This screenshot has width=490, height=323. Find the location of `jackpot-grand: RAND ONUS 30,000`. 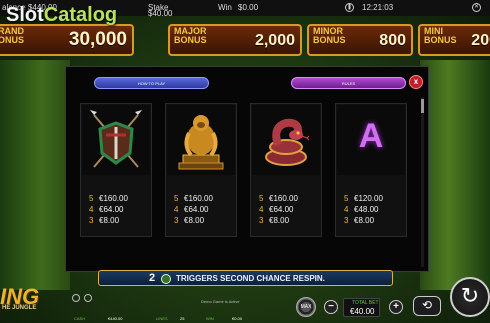

jackpot-grand: RAND ONUS 30,000 is located at coordinates (67, 40).